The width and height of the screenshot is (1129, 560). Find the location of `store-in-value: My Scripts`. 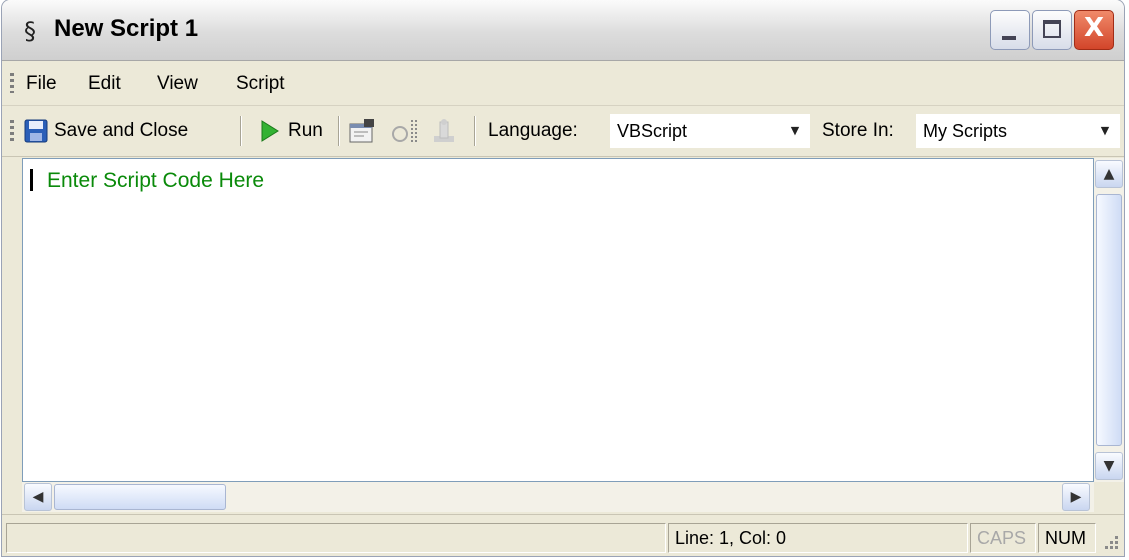

store-in-value: My Scripts is located at coordinates (965, 131).